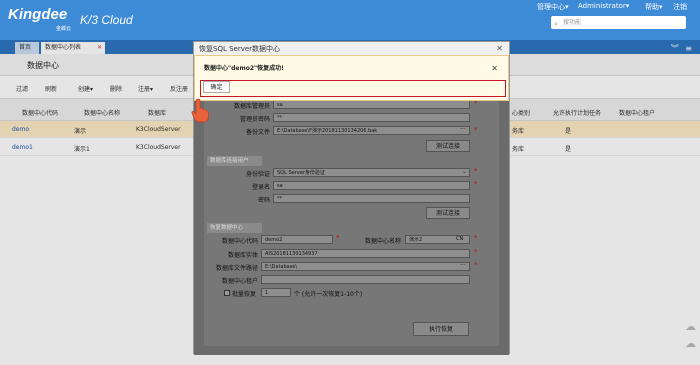 The height and width of the screenshot is (365, 700). What do you see at coordinates (365, 266) in the screenshot?
I see `db-path-field: E:\Database\` at bounding box center [365, 266].